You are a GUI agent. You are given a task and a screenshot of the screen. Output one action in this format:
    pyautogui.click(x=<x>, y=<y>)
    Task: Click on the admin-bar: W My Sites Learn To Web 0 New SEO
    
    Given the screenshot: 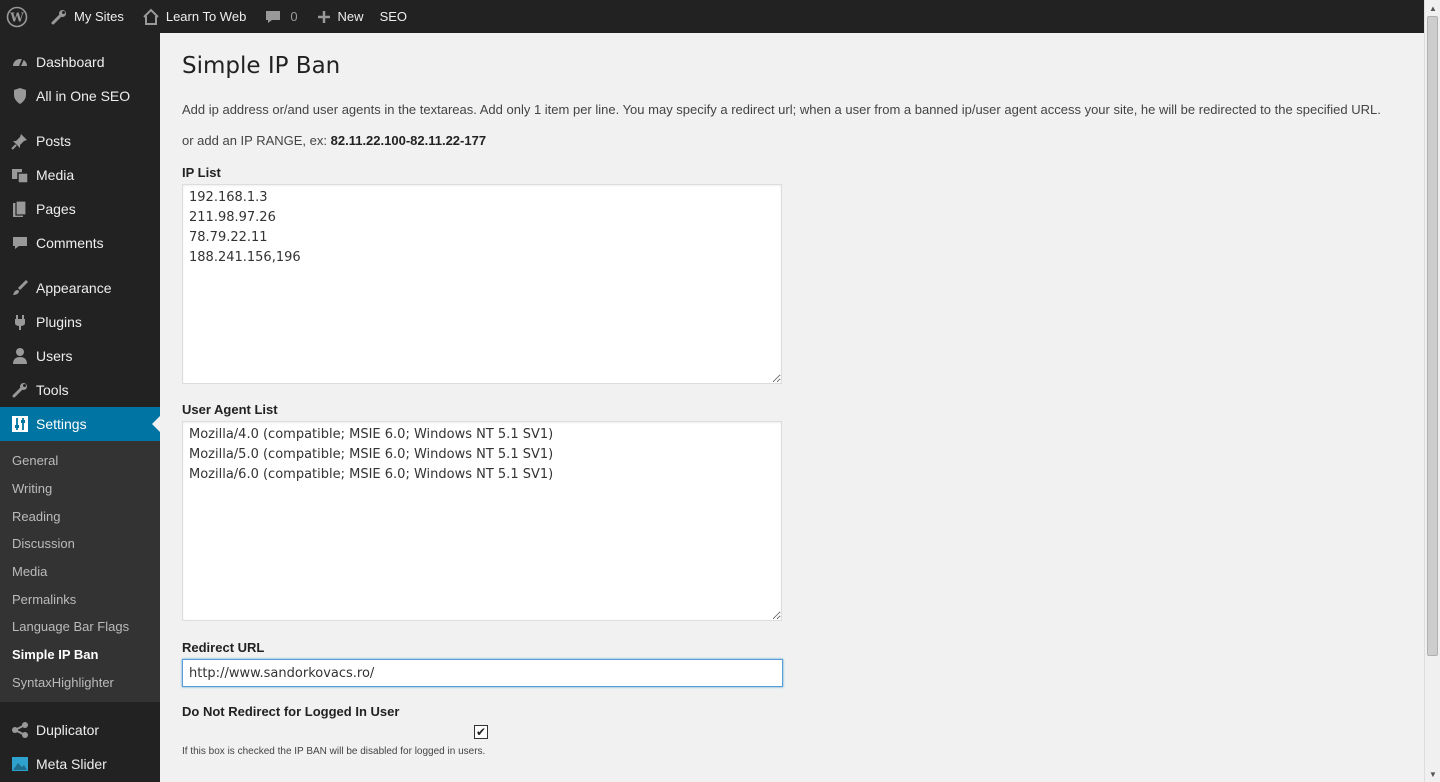 What is the action you would take?
    pyautogui.click(x=712, y=16)
    